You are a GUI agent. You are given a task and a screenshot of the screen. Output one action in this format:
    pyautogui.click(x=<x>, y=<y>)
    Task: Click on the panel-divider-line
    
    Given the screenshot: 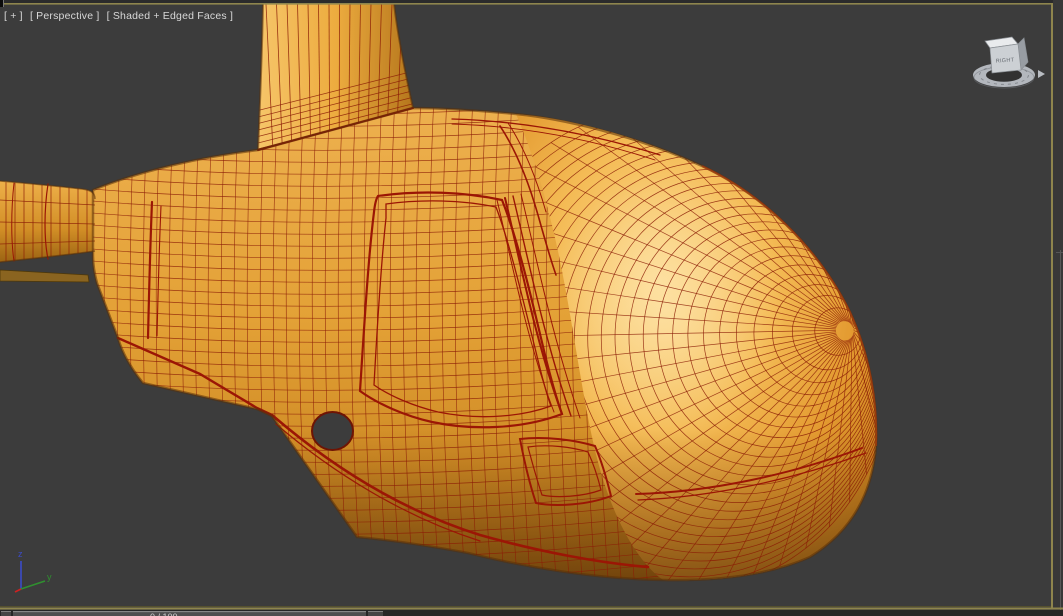 What is the action you would take?
    pyautogui.click(x=1060, y=433)
    